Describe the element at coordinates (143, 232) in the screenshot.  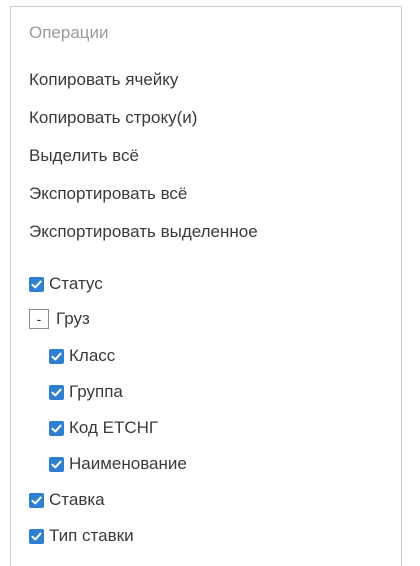
I see `export-selected-menu-item: Экспортировать выделенное` at that location.